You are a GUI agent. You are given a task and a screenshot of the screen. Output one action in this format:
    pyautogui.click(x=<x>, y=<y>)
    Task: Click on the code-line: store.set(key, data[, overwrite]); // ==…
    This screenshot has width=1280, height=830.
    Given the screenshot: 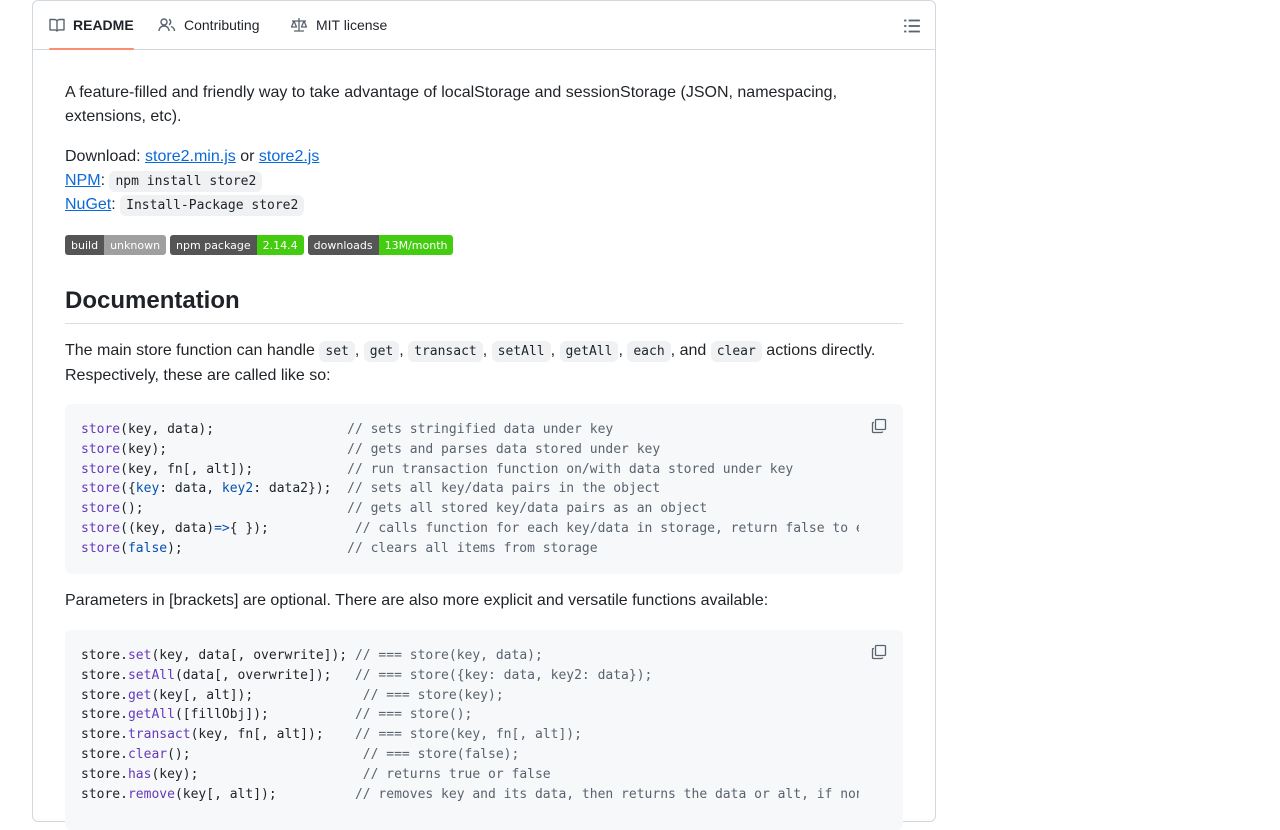 What is the action you would take?
    pyautogui.click(x=470, y=656)
    